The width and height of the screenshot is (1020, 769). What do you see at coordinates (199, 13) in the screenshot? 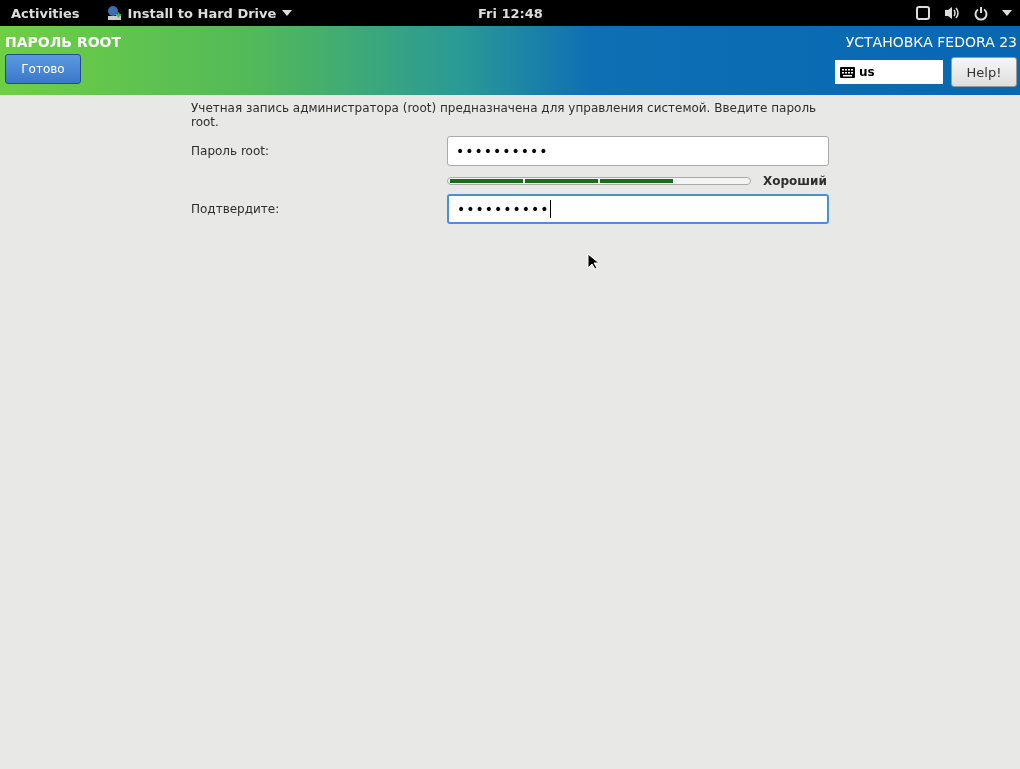
I see `app-menu: Install to Hard Drive` at bounding box center [199, 13].